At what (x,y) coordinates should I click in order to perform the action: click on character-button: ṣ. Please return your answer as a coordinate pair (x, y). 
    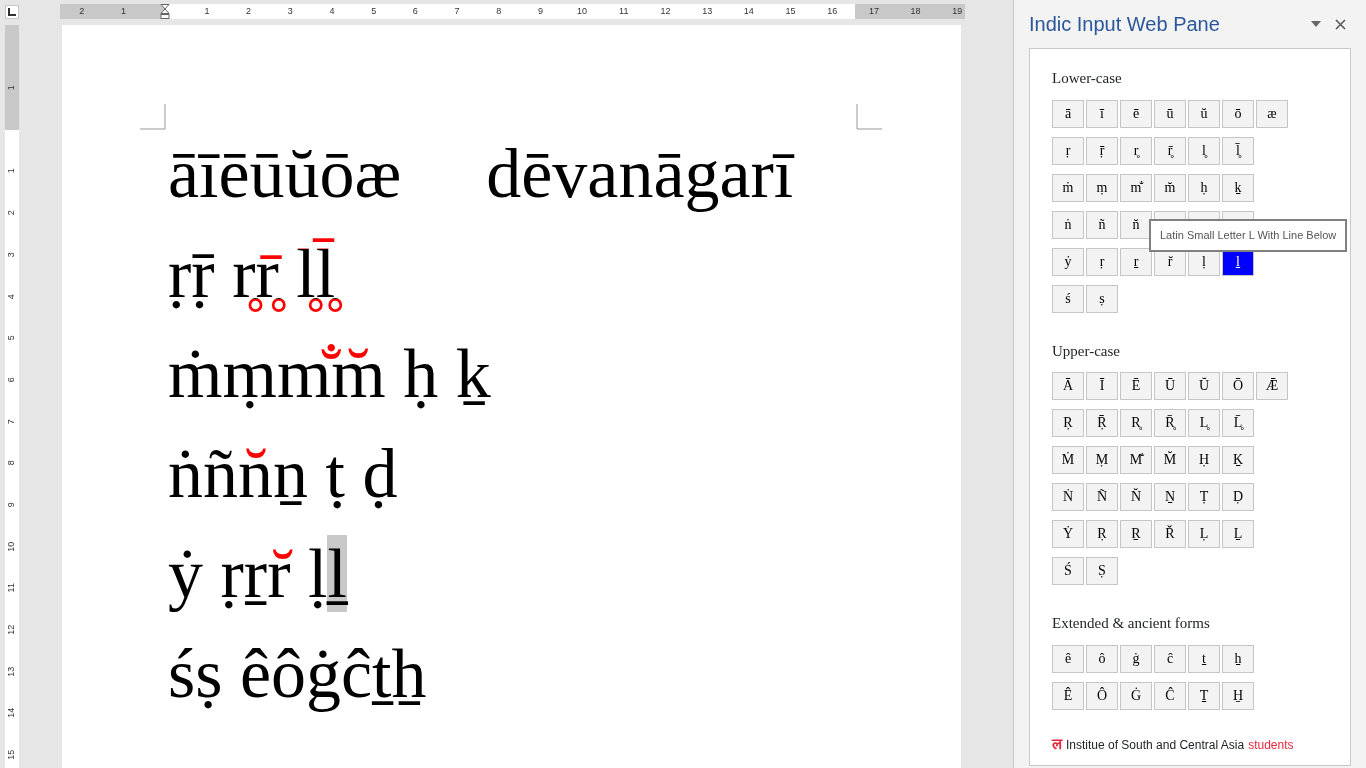
    Looking at the image, I should click on (1102, 298).